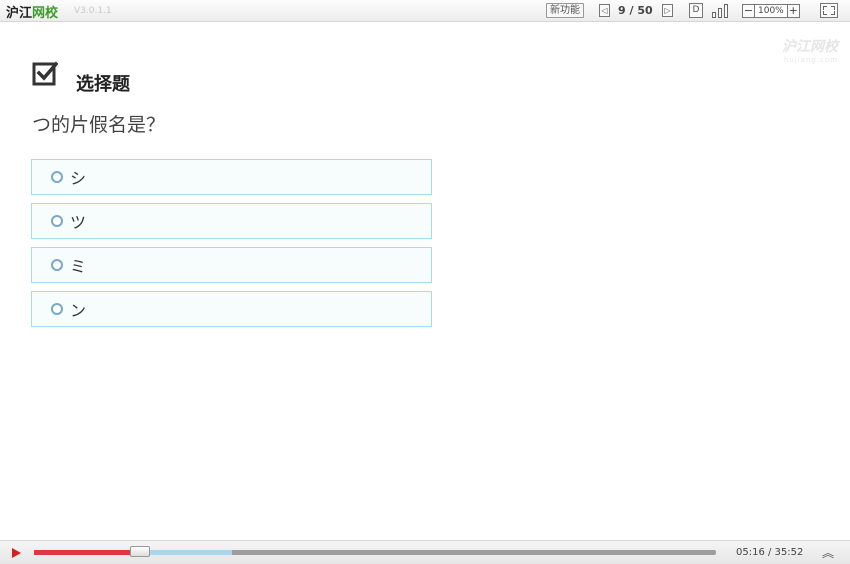 The image size is (850, 564). What do you see at coordinates (140, 551) in the screenshot?
I see `progress-thumb` at bounding box center [140, 551].